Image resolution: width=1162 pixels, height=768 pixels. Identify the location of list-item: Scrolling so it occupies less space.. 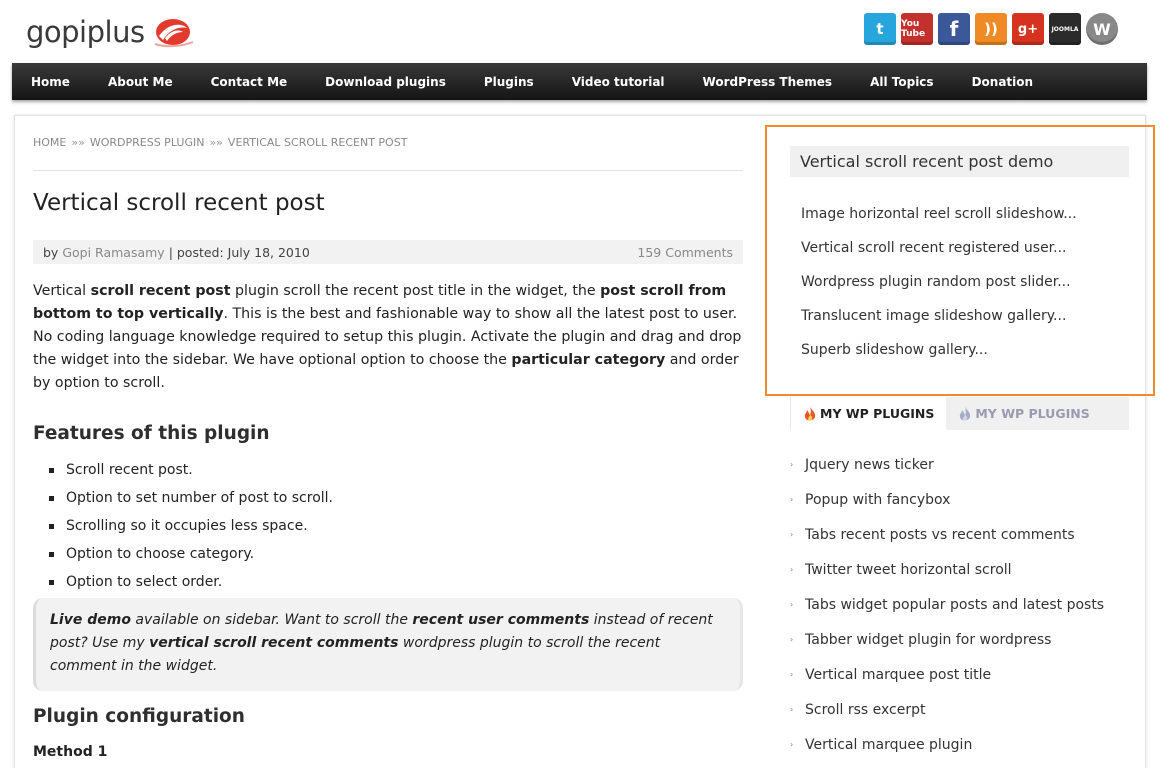
(191, 529).